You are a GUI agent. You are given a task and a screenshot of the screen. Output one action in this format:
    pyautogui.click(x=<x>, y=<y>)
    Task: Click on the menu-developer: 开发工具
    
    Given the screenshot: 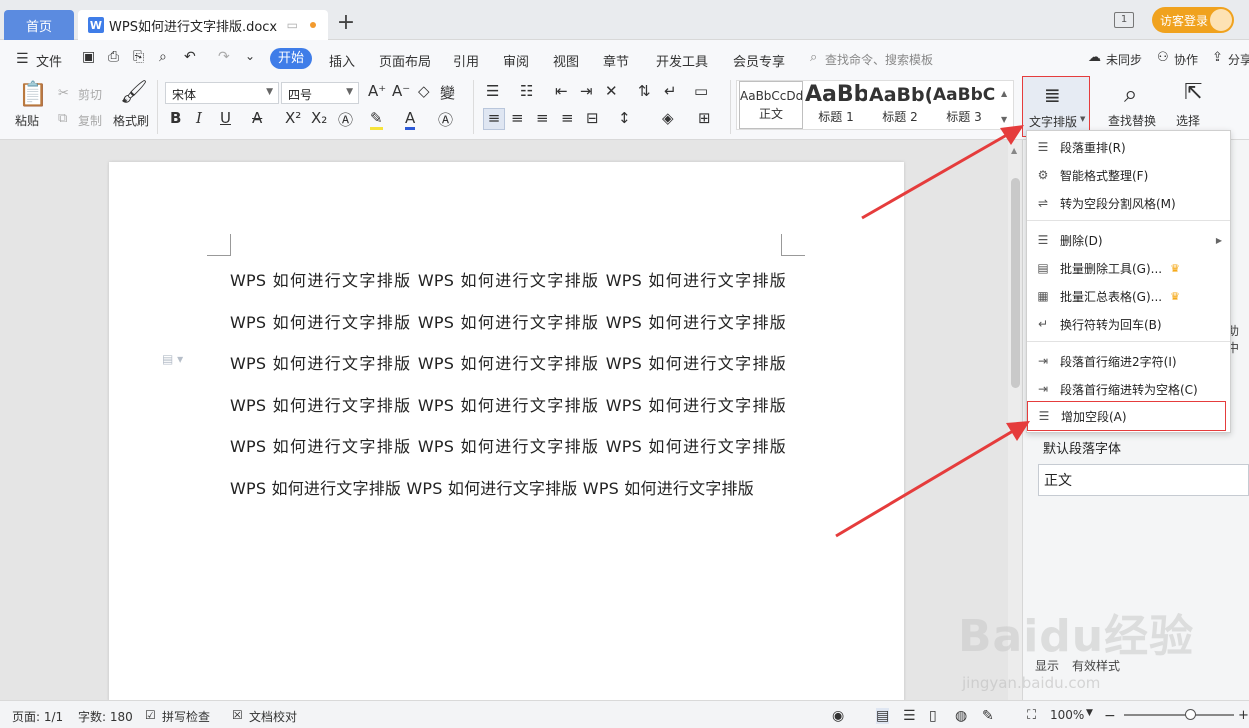 What is the action you would take?
    pyautogui.click(x=682, y=60)
    